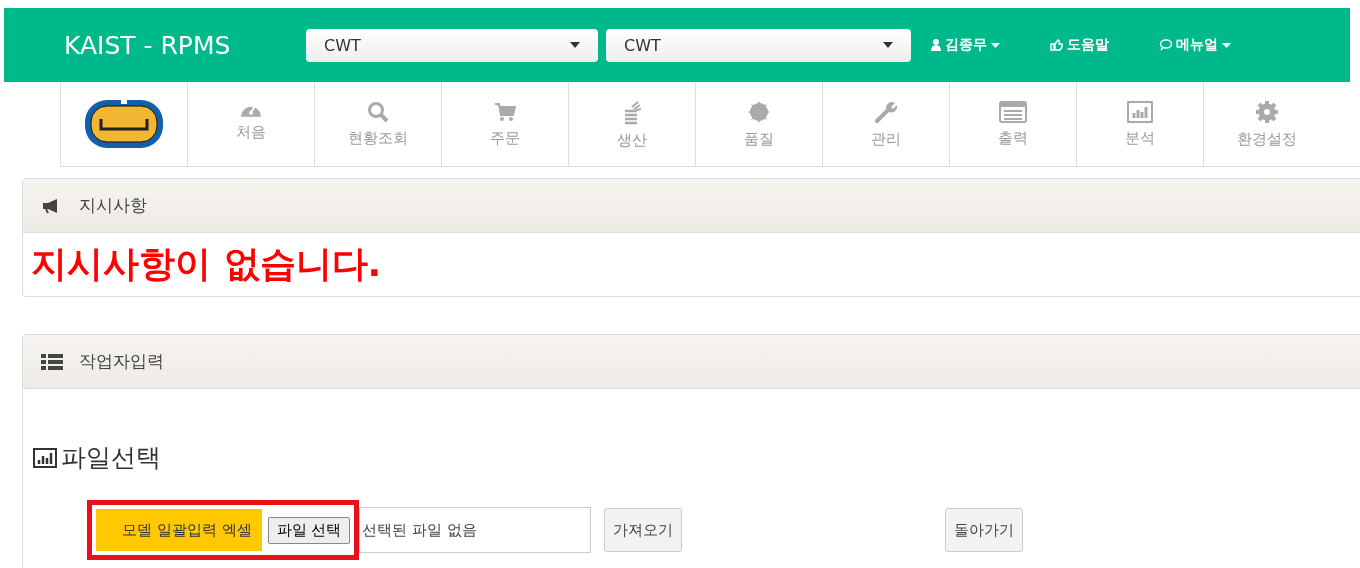 The width and height of the screenshot is (1360, 568). Describe the element at coordinates (1056, 45) in the screenshot. I see `thumbs-up-icon` at that location.